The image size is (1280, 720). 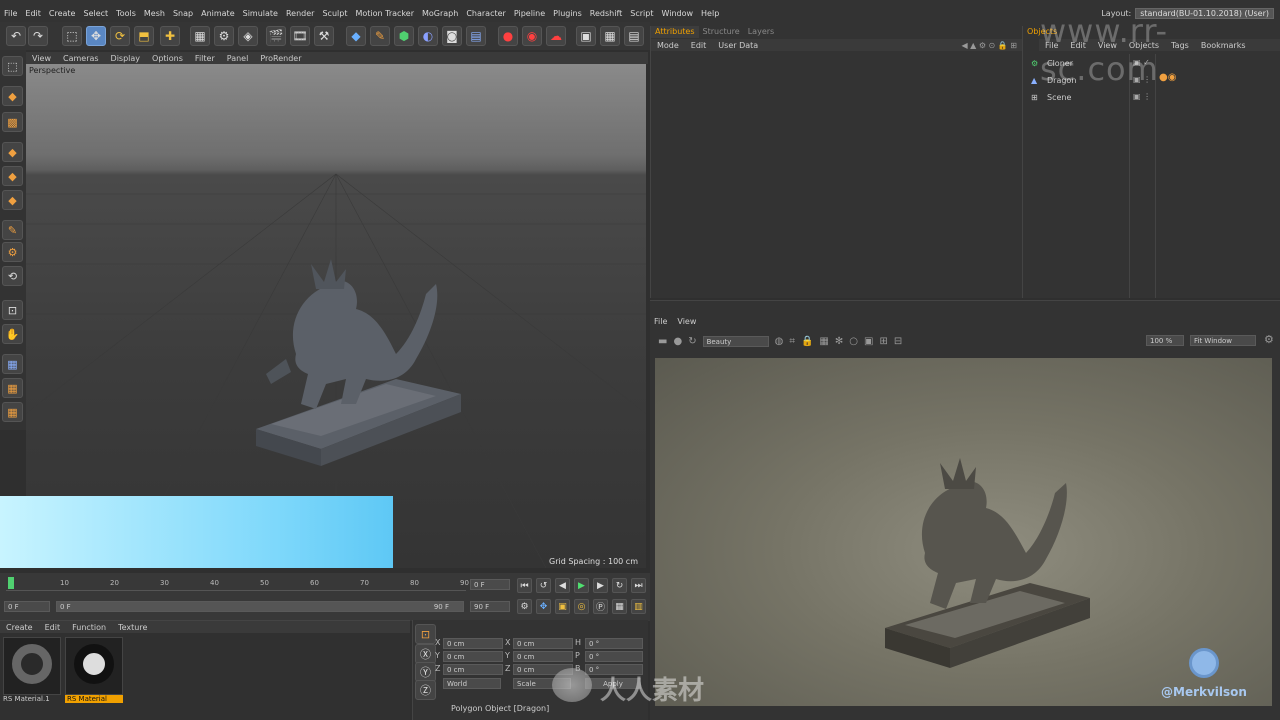 What do you see at coordinates (72, 36) in the screenshot?
I see `select-icon: ⬚` at bounding box center [72, 36].